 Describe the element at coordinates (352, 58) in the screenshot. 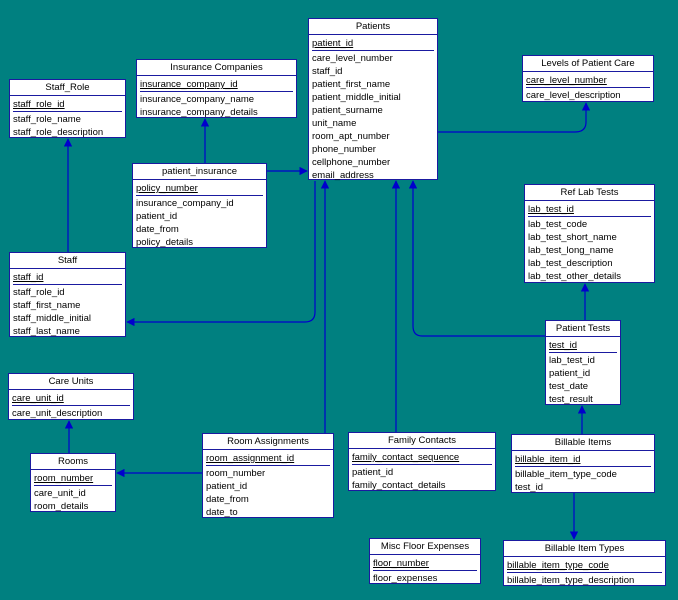

I see `attribute: care_level_number` at that location.